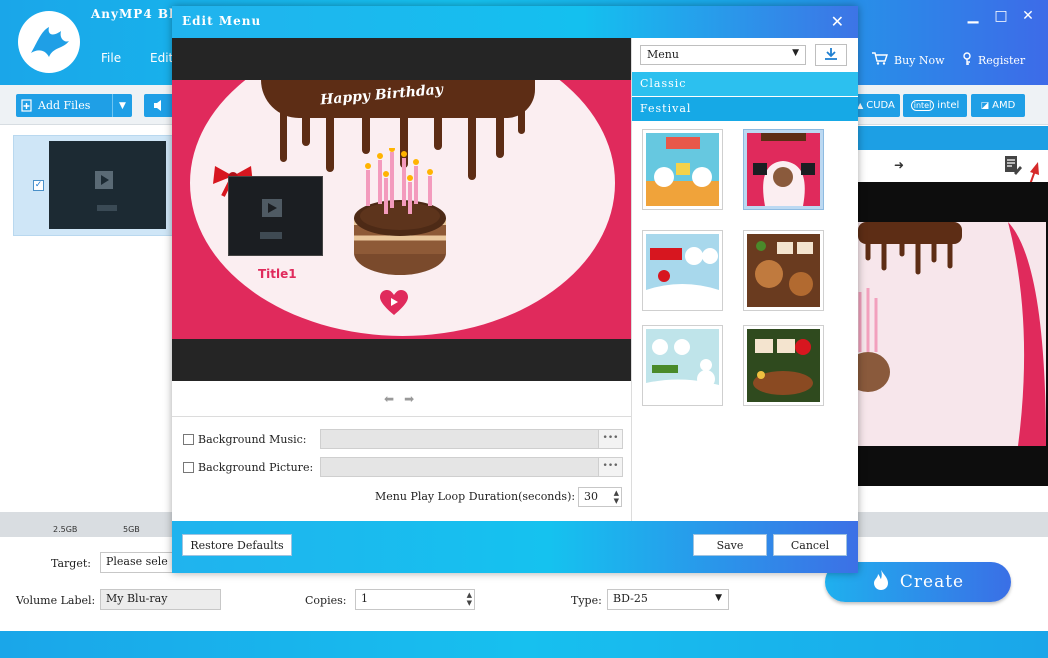 This screenshot has width=1048, height=658. Describe the element at coordinates (600, 497) in the screenshot. I see `loop-duration-stepper: 30 ▲▼` at that location.